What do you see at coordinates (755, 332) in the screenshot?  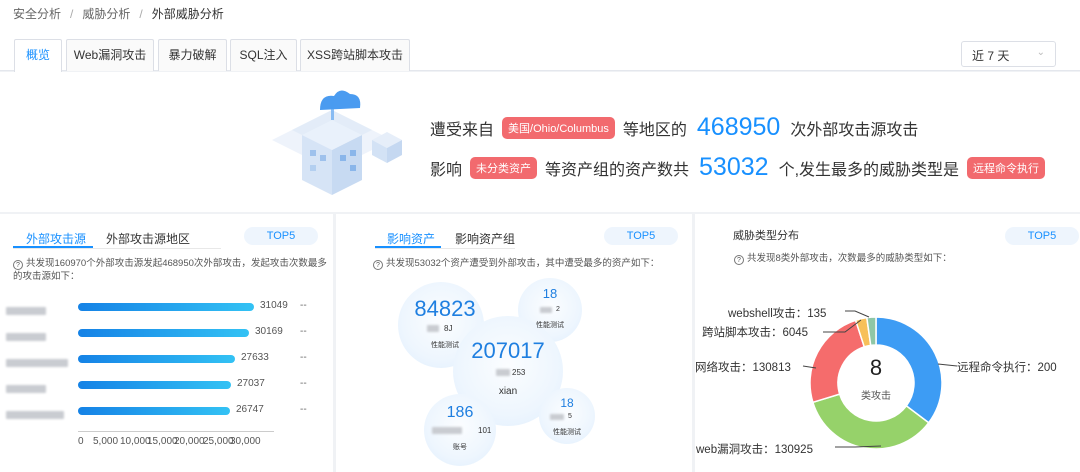 I see `label-xss: 跨站脚本攻击：6045` at bounding box center [755, 332].